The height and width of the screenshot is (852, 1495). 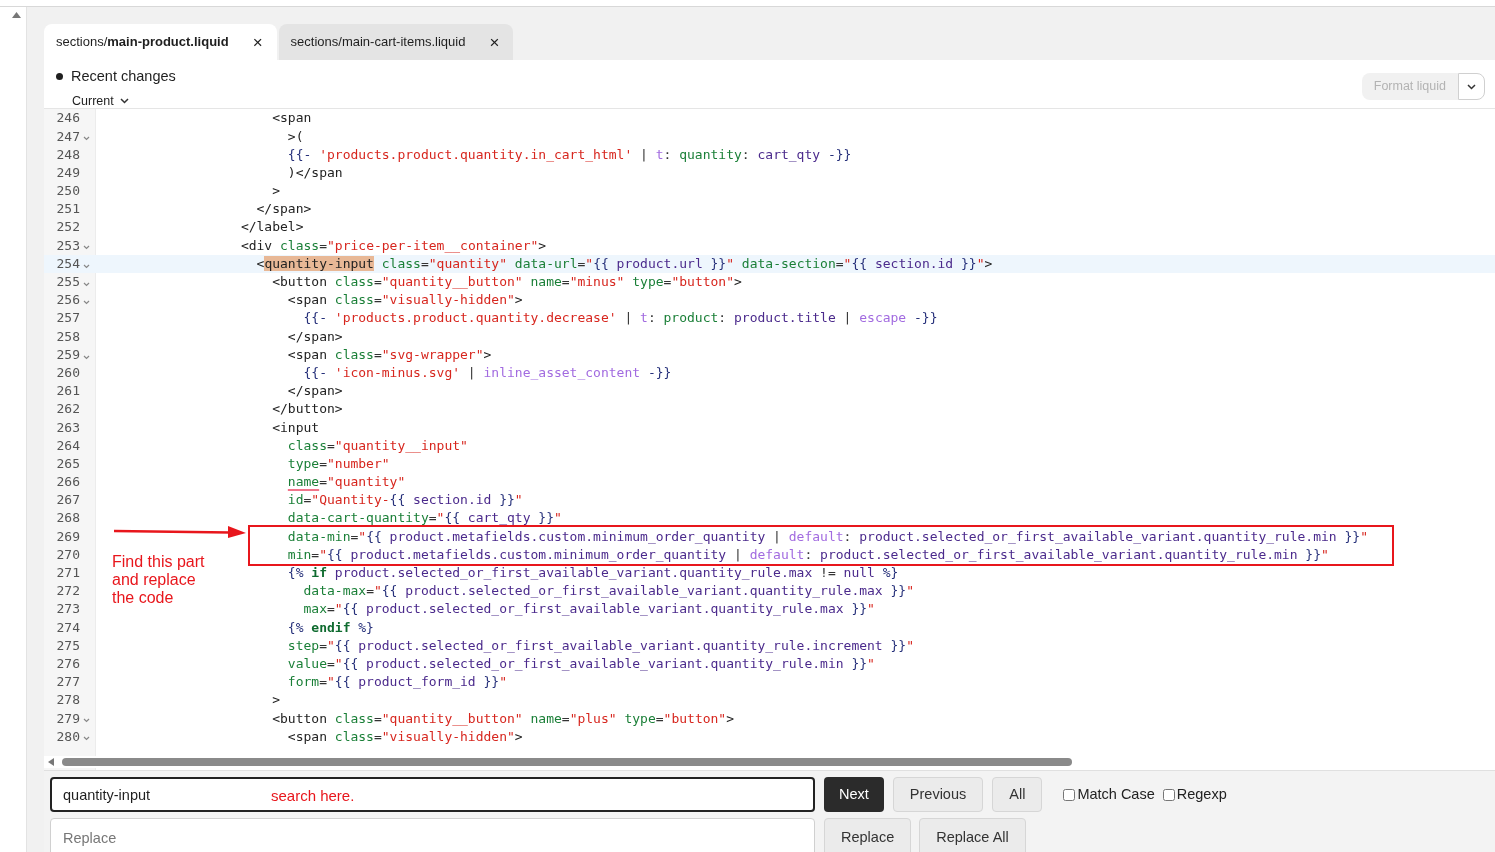 What do you see at coordinates (972, 835) in the screenshot?
I see `replace-button: Replace All` at bounding box center [972, 835].